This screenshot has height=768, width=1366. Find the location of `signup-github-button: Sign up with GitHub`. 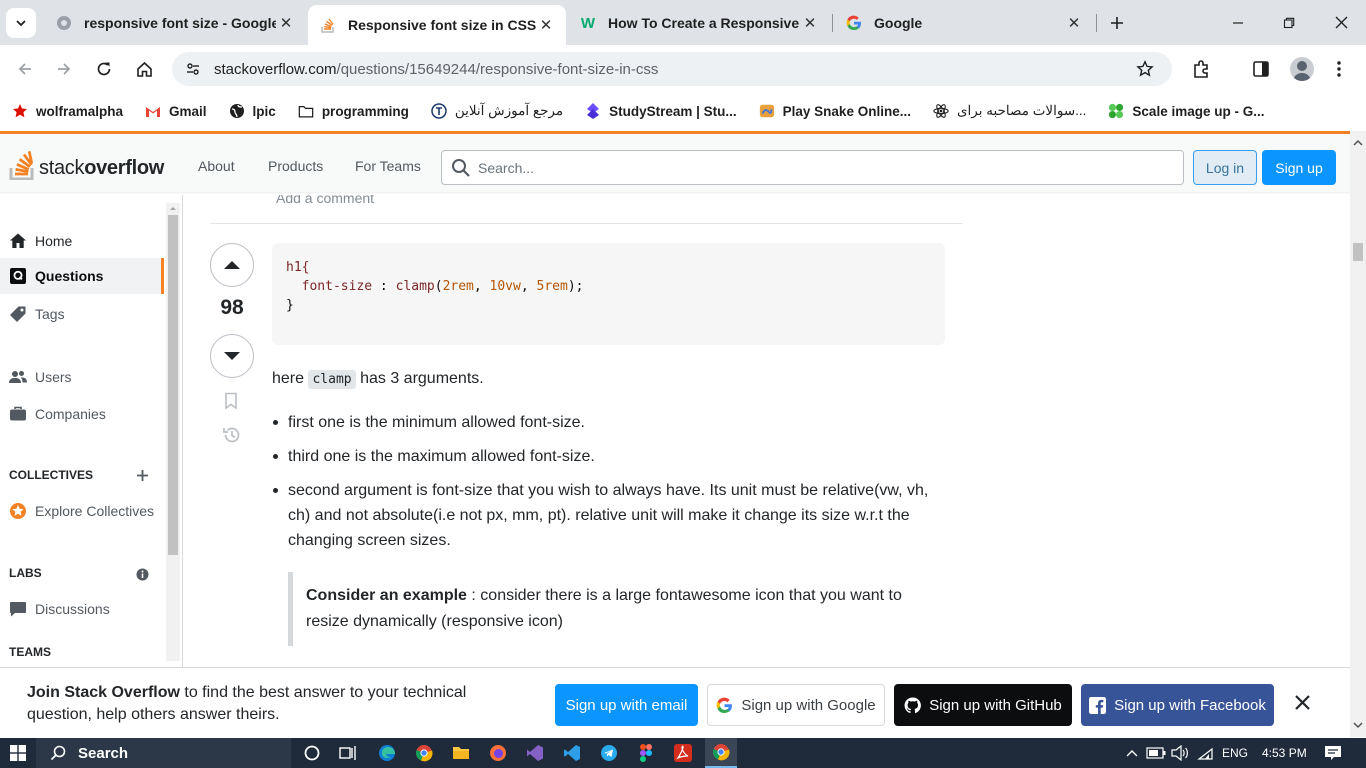

signup-github-button: Sign up with GitHub is located at coordinates (983, 705).